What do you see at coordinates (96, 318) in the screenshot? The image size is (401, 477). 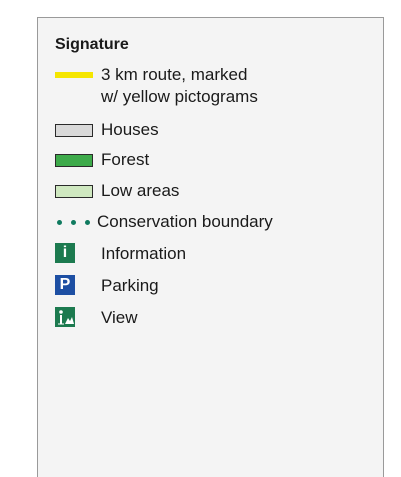 I see `legend-item-view: View` at bounding box center [96, 318].